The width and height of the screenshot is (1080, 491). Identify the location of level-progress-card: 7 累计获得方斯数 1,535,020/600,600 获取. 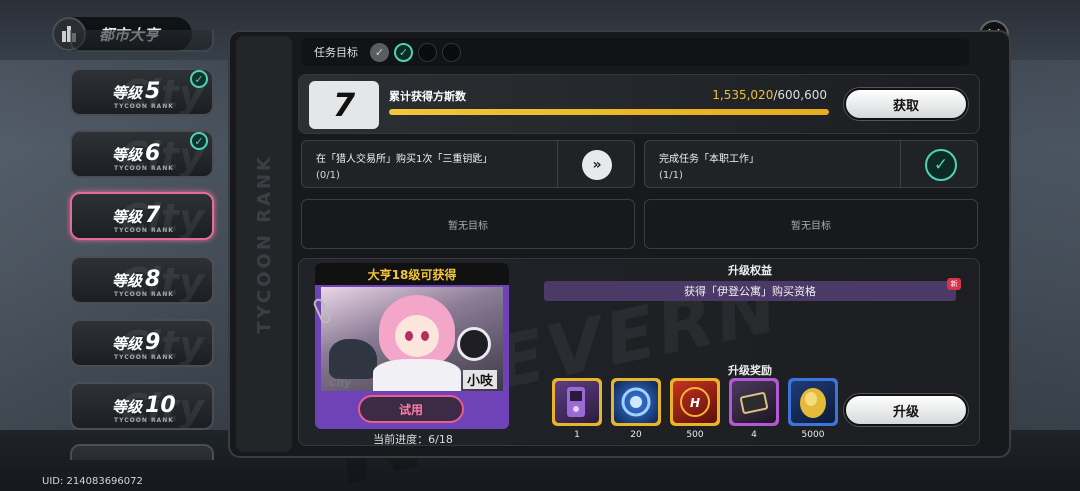
(639, 104).